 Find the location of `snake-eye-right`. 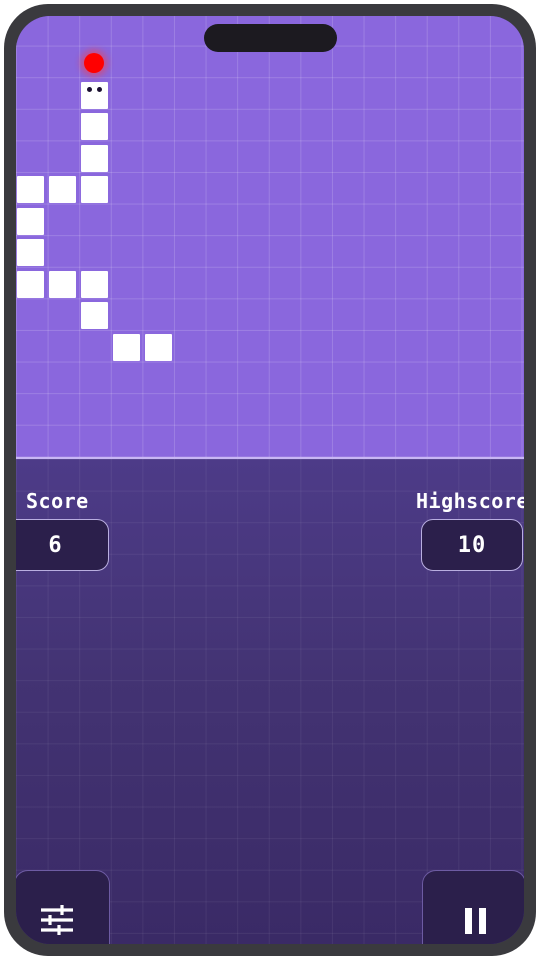

snake-eye-right is located at coordinates (99, 89).